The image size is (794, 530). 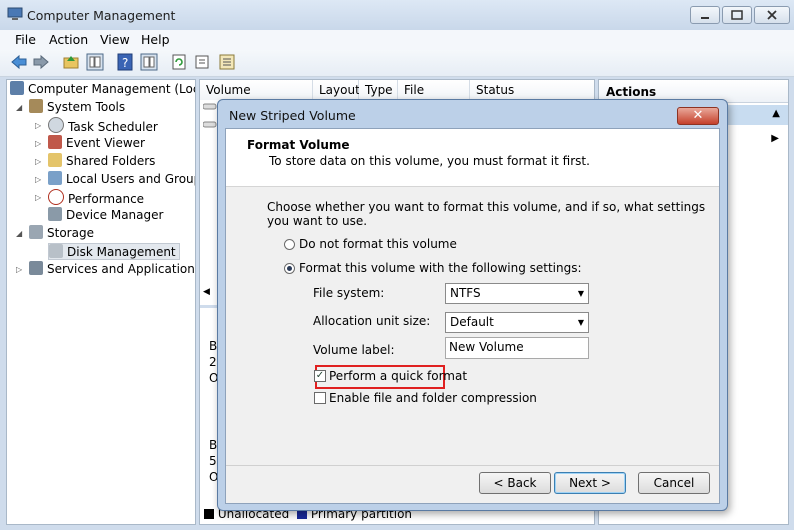 What do you see at coordinates (111, 161) in the screenshot?
I see `tree-label: Shared Folders` at bounding box center [111, 161].